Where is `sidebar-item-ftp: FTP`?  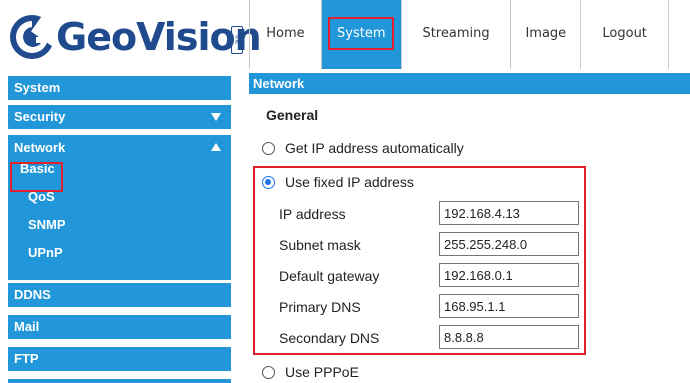
sidebar-item-ftp: FTP is located at coordinates (119, 359).